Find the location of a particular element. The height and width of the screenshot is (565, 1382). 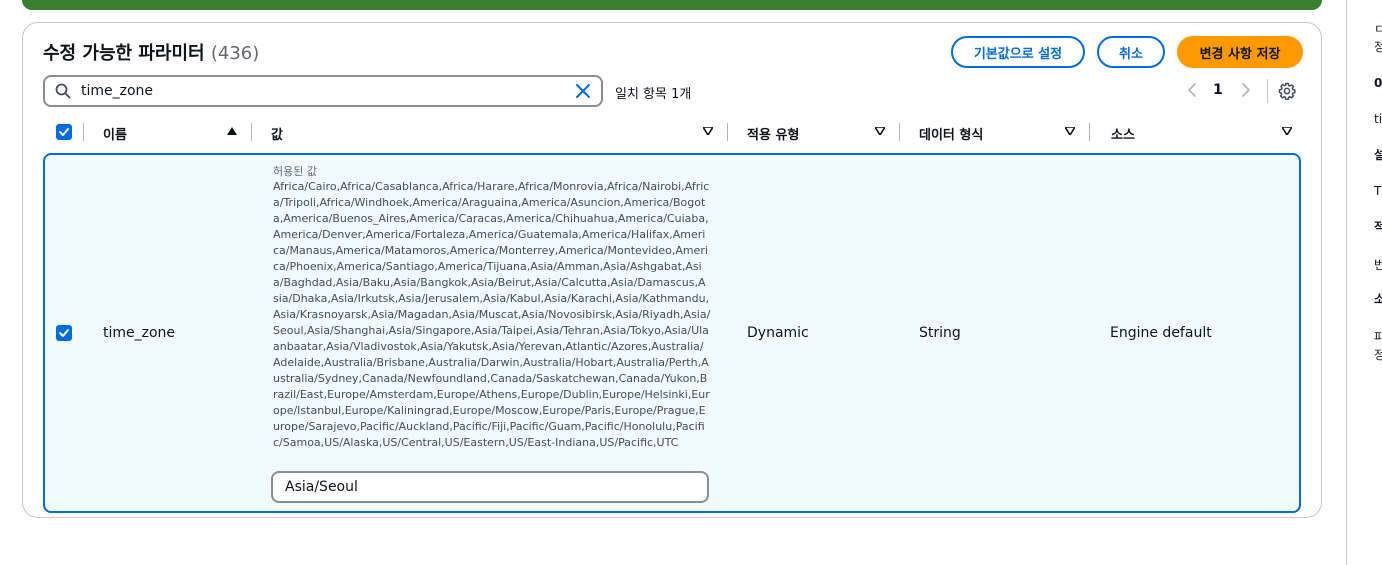

panel-title: 수정 가능한 파라미터 (436) is located at coordinates (151, 53).